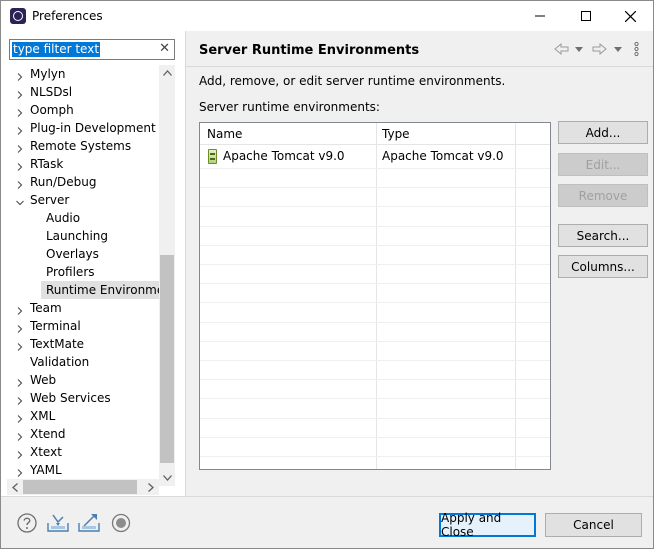 The image size is (654, 549). Describe the element at coordinates (80, 487) in the screenshot. I see `horizontal-scroll-thumb` at that location.